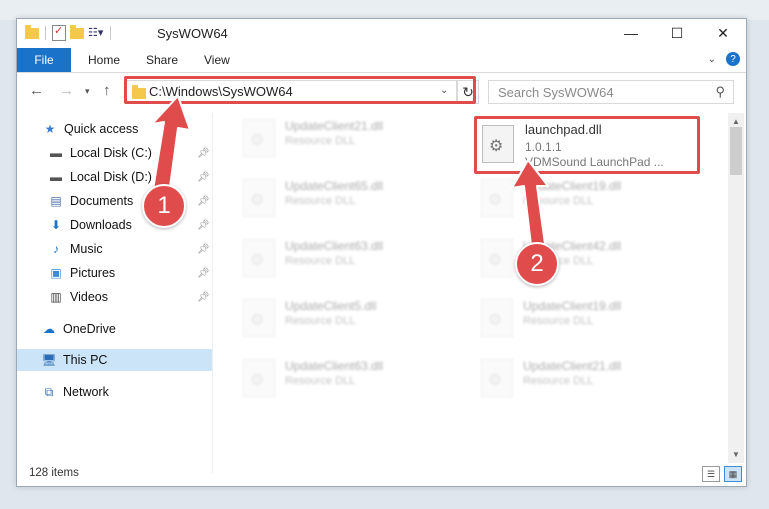 The image size is (769, 509). I want to click on step-2-badge: 2, so click(537, 264).